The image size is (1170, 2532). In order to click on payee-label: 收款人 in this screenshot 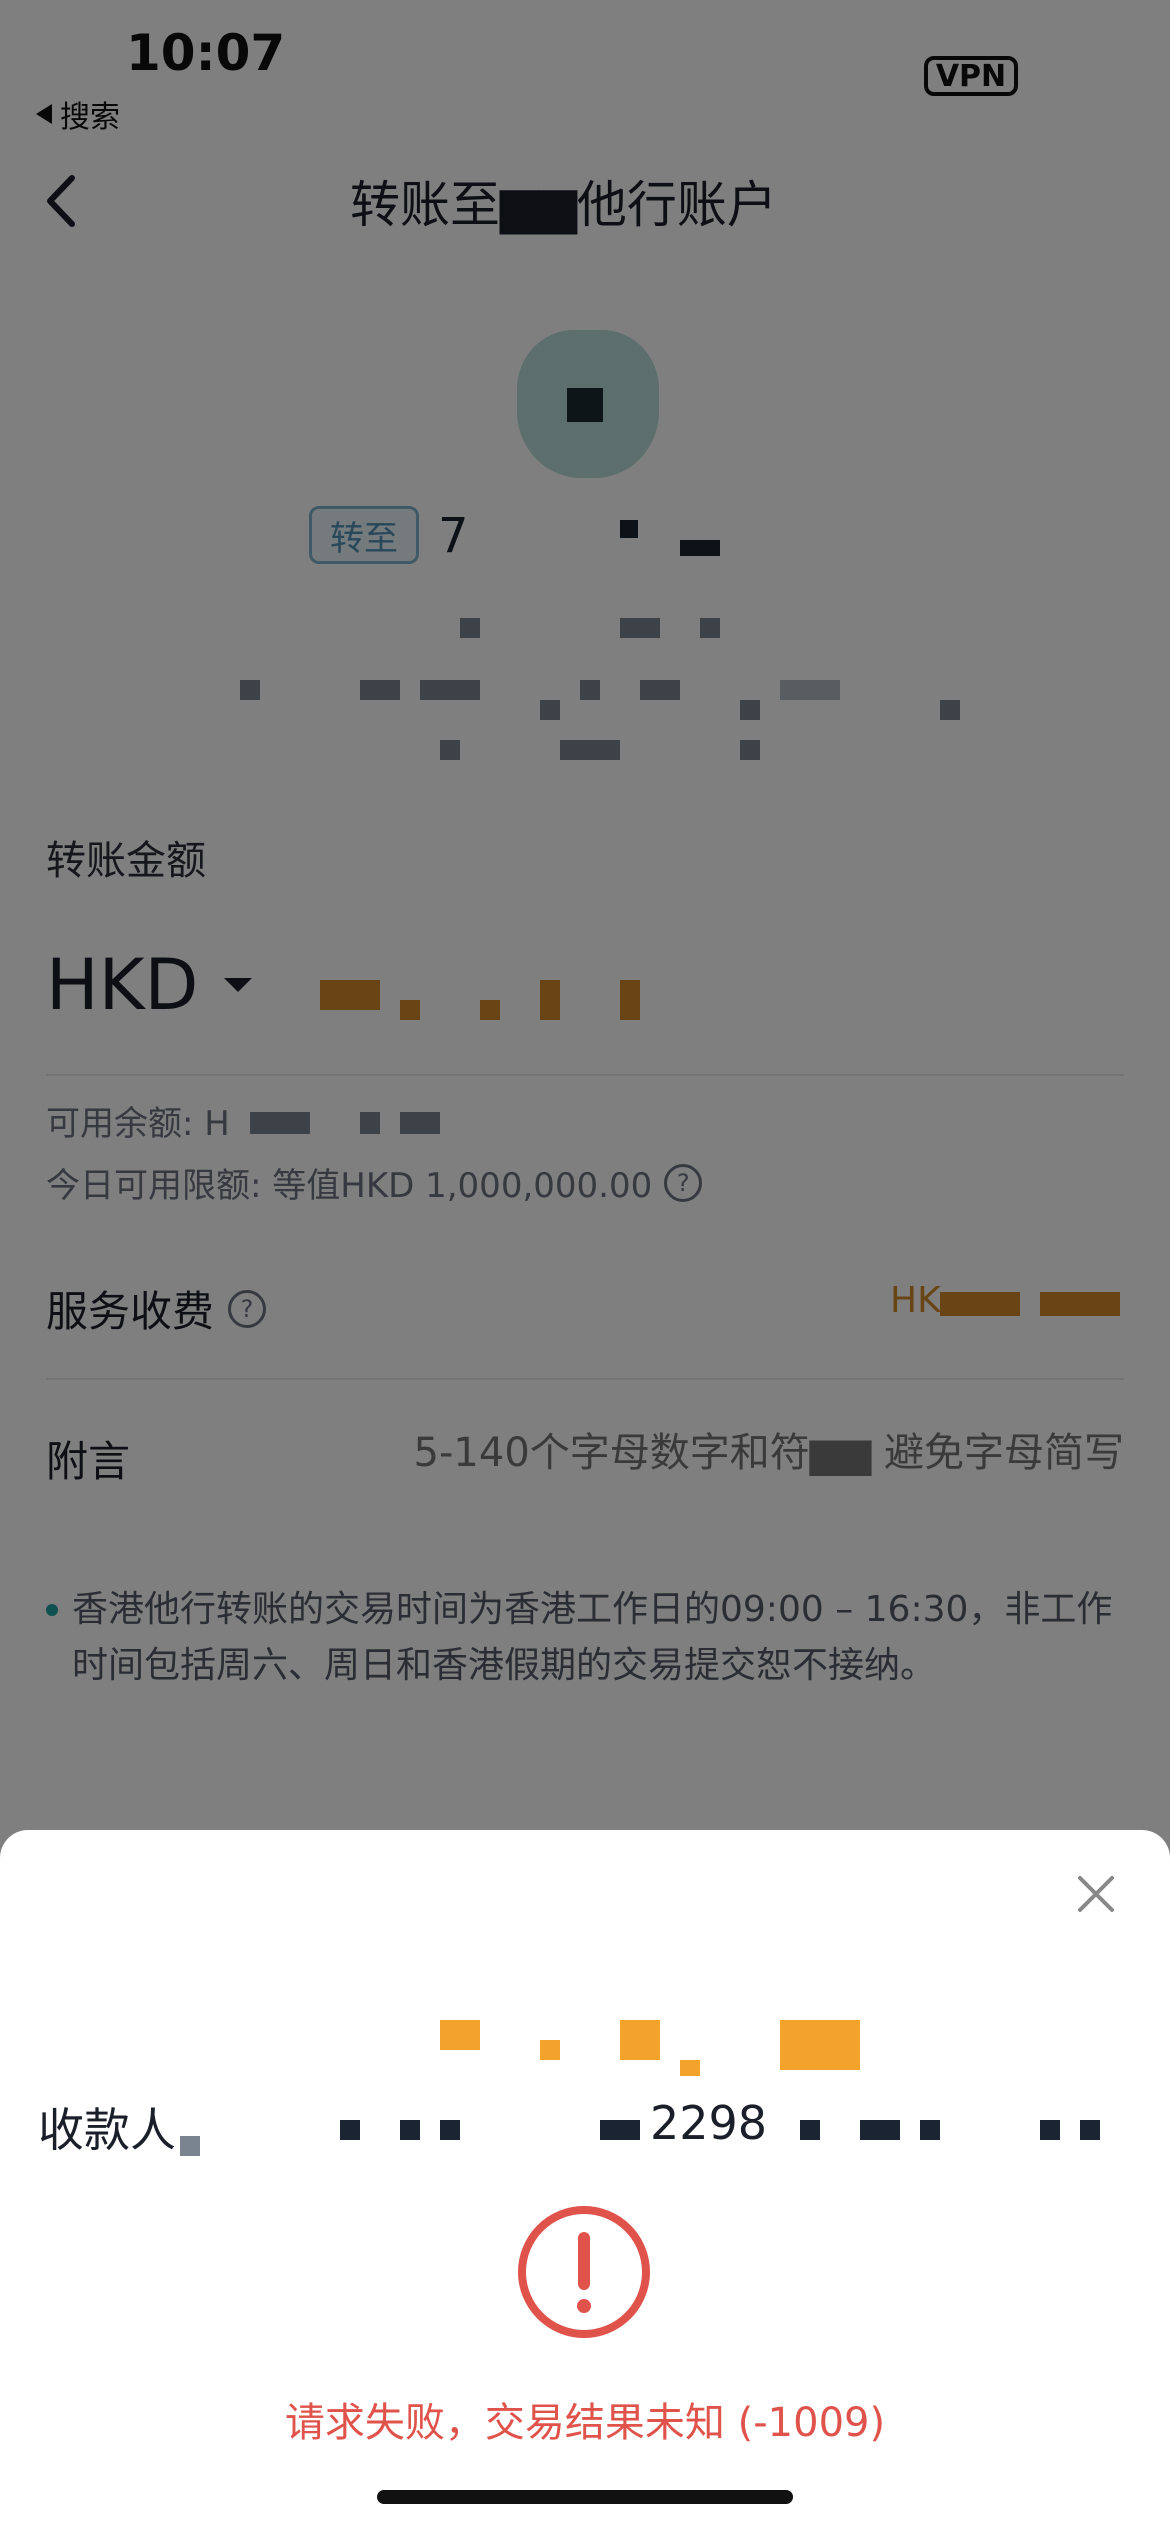, I will do `click(107, 2130)`.